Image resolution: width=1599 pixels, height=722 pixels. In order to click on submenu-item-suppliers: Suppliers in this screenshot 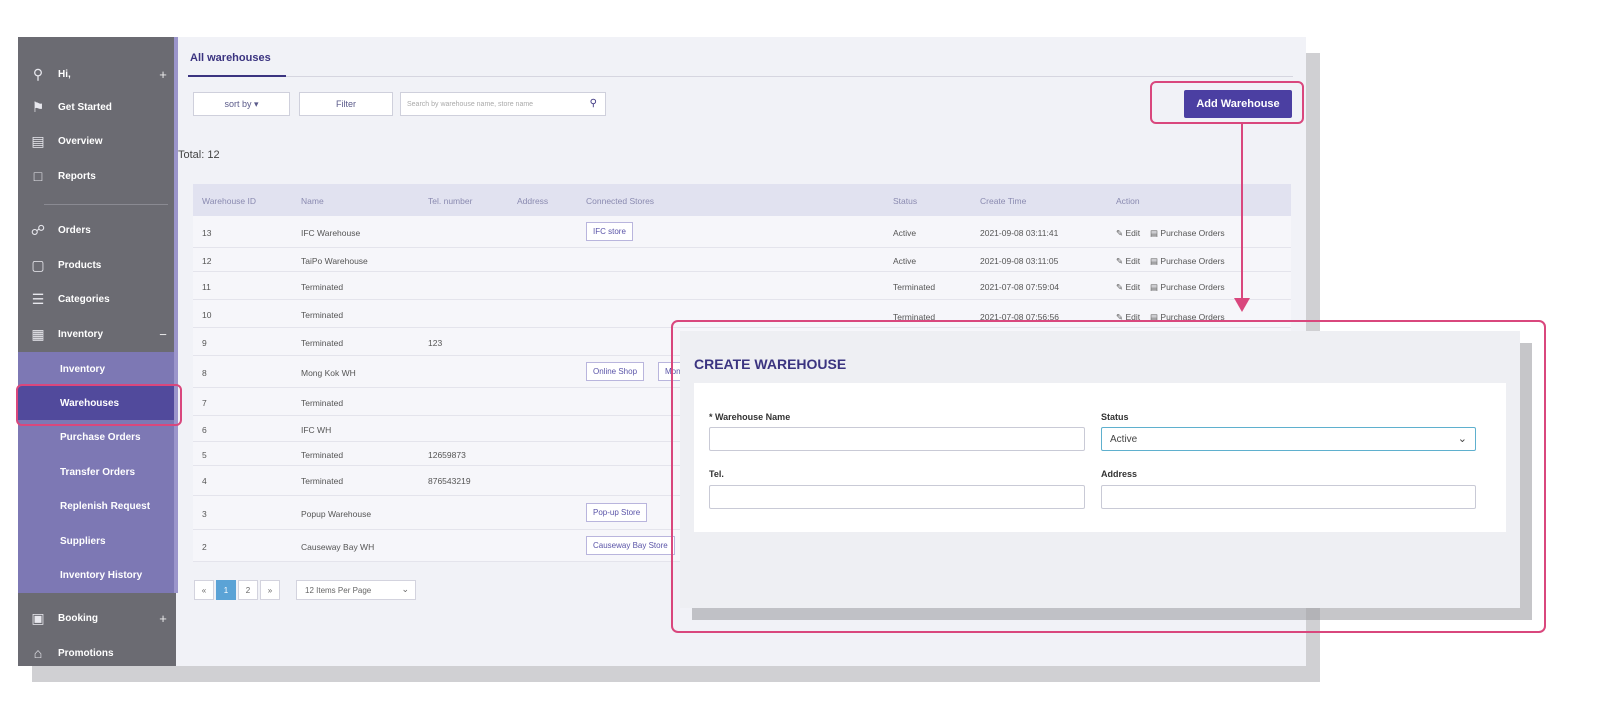, I will do `click(97, 541)`.